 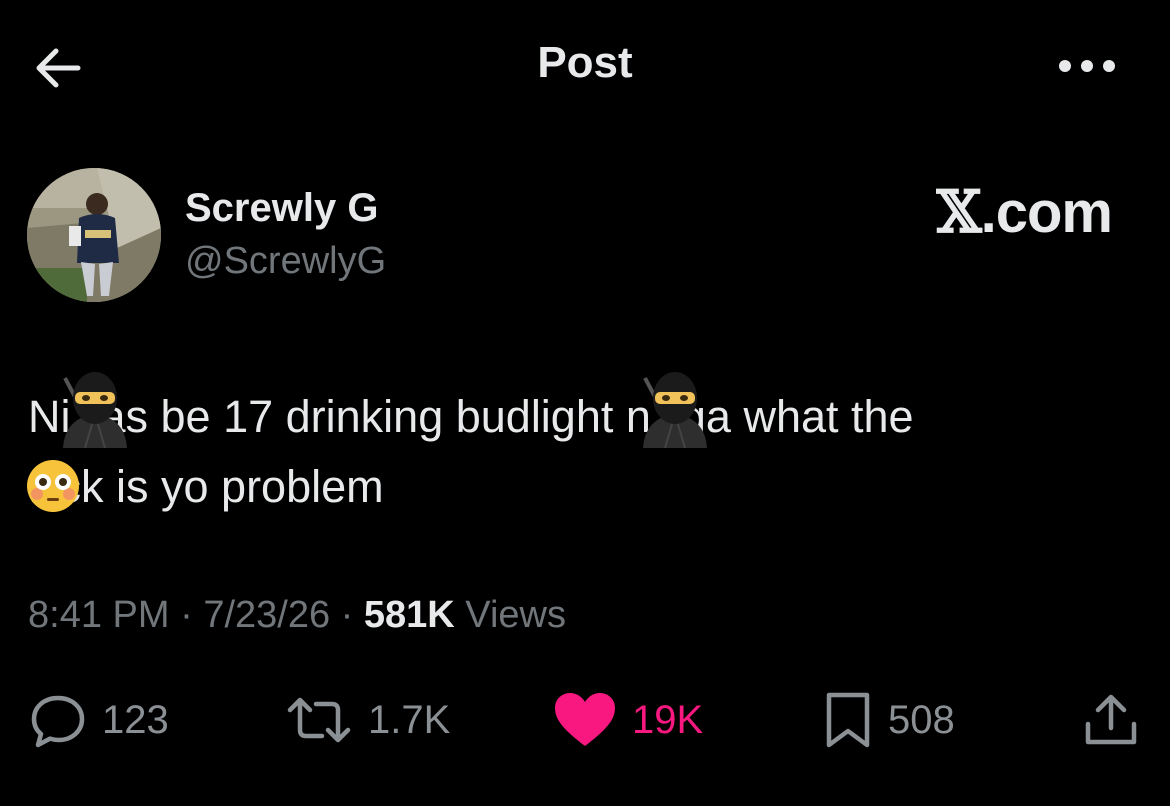 I want to click on flushed-face-emoji, so click(x=53, y=486).